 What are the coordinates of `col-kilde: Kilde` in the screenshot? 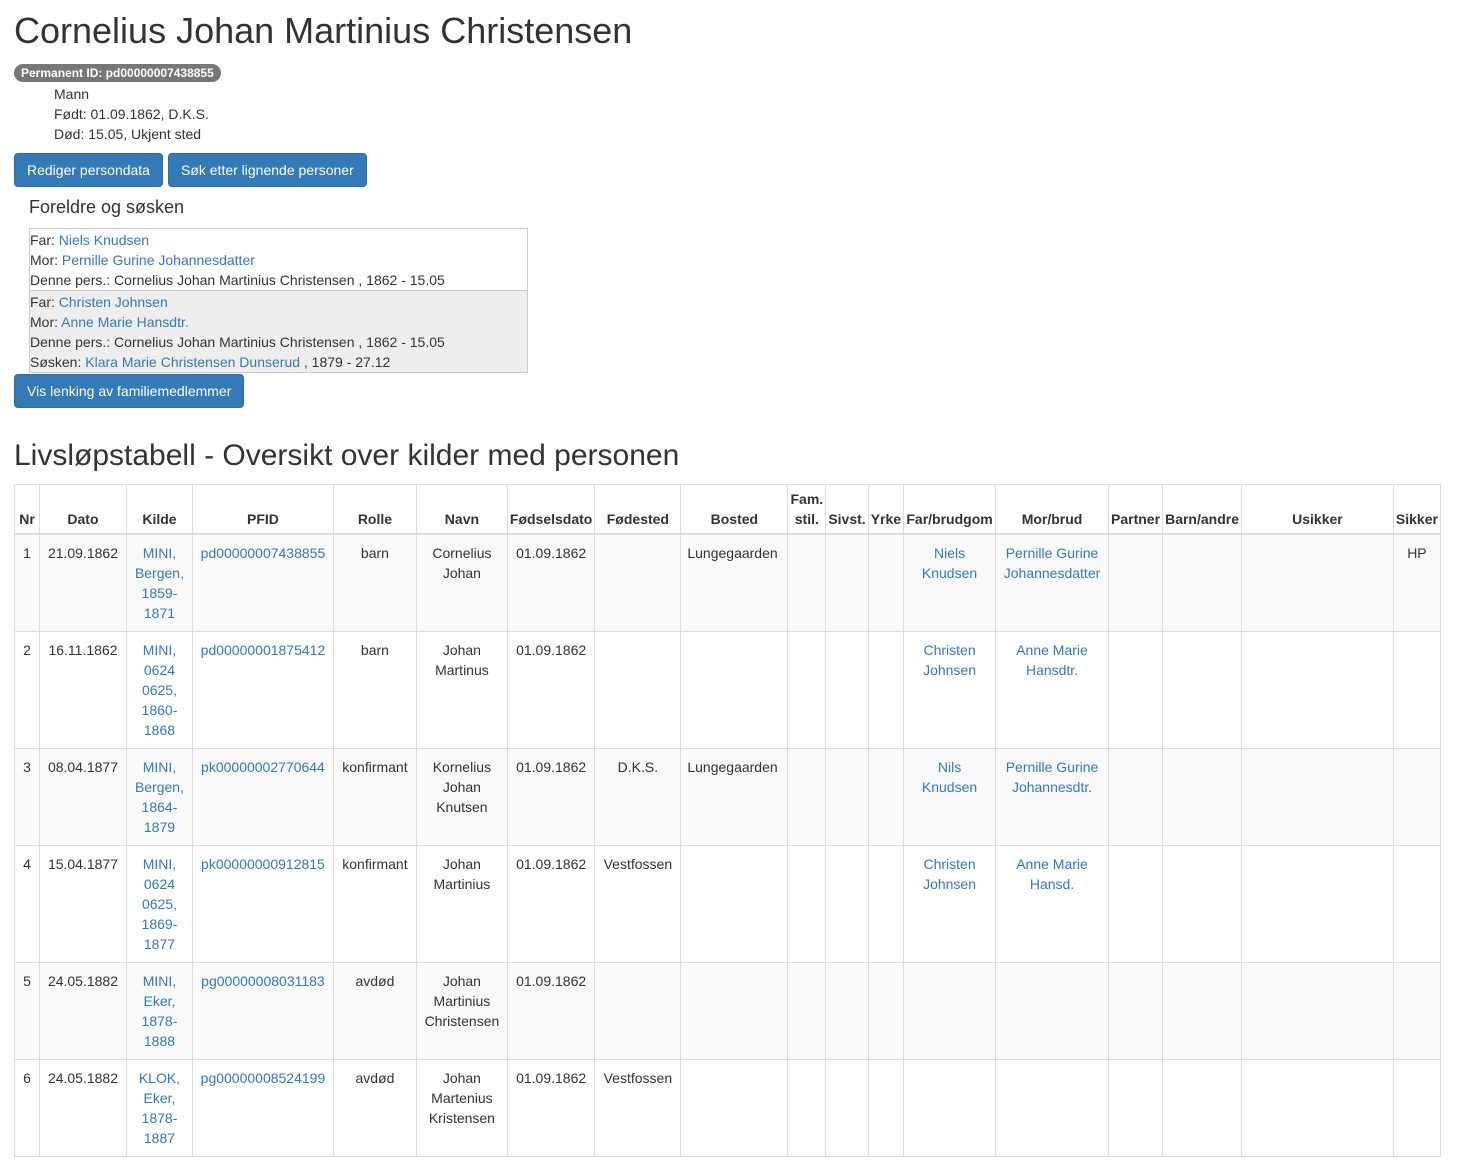 It's located at (159, 509).